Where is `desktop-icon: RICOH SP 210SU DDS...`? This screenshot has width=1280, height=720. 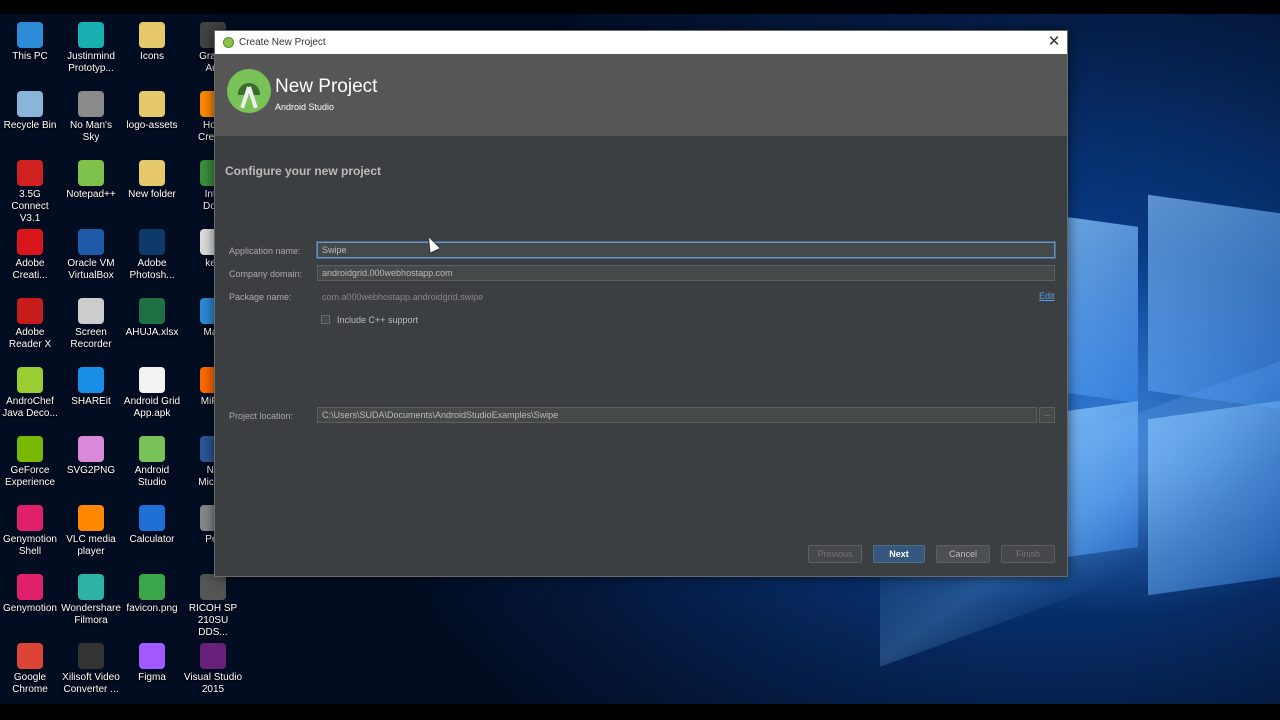 desktop-icon: RICOH SP 210SU DDS... is located at coordinates (213, 606).